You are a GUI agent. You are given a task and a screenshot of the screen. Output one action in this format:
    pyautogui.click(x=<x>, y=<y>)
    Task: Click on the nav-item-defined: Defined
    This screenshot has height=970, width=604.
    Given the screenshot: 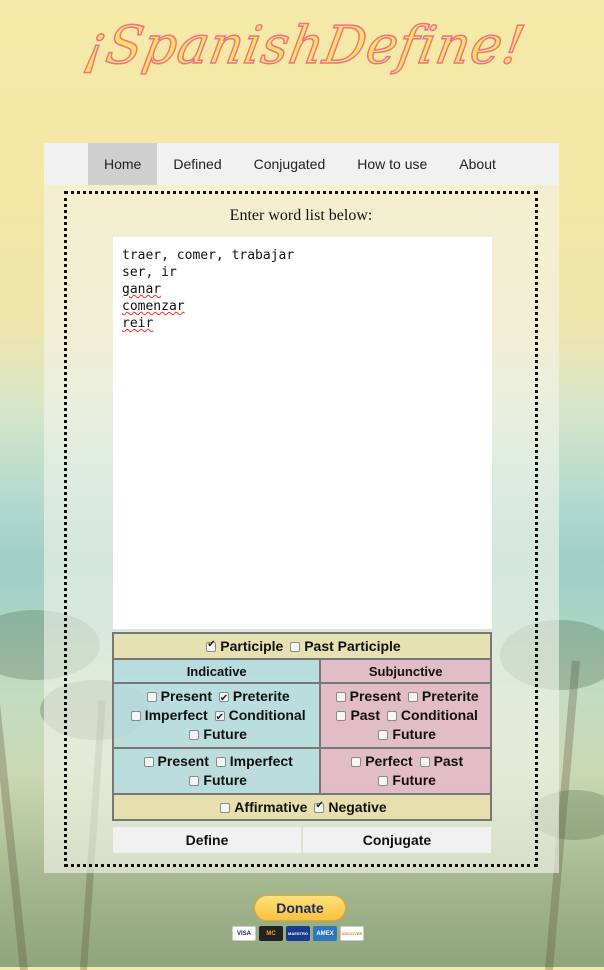 What is the action you would take?
    pyautogui.click(x=197, y=164)
    